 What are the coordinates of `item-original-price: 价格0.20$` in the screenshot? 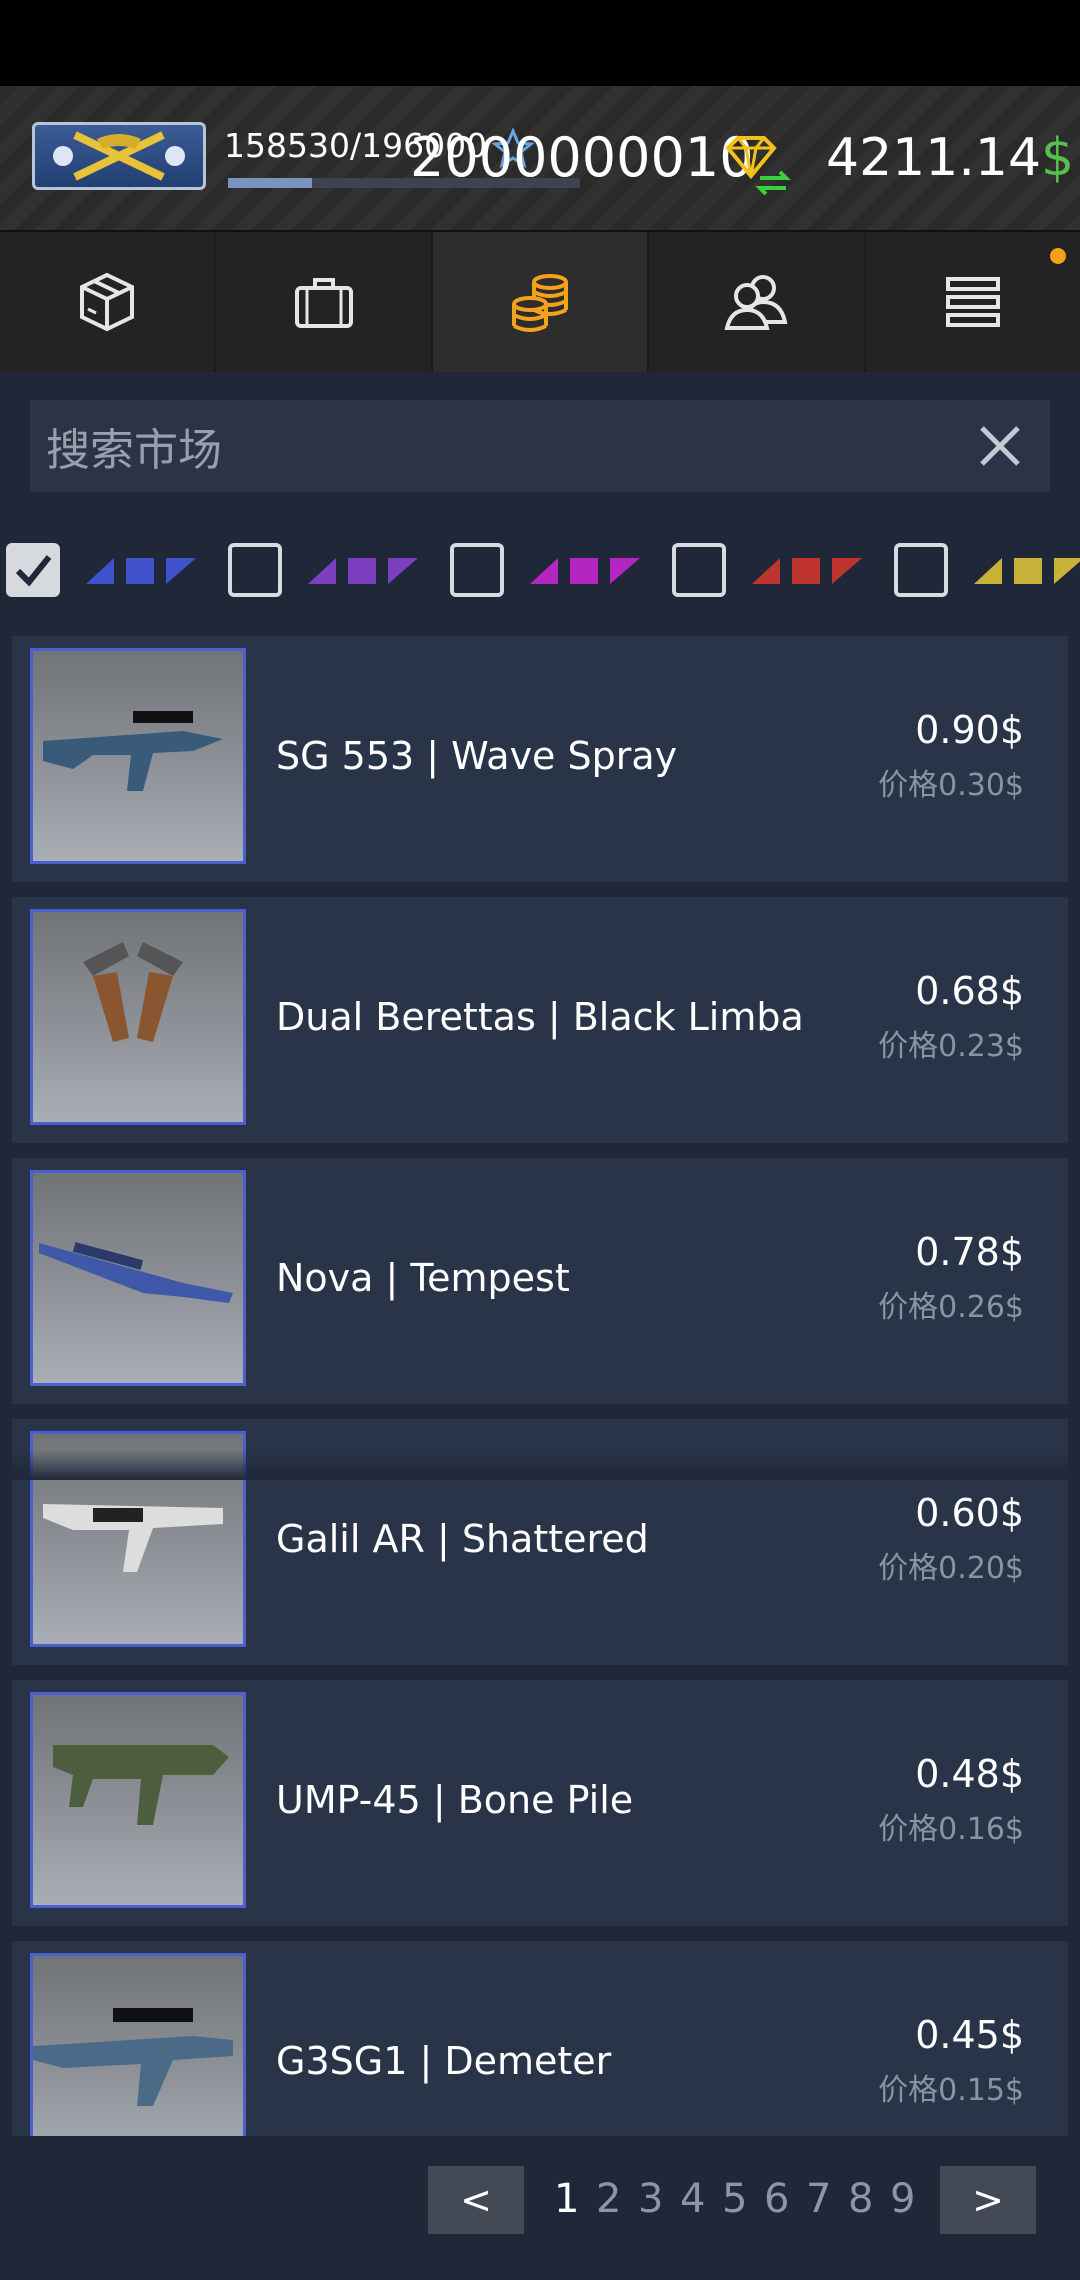 It's located at (951, 1568).